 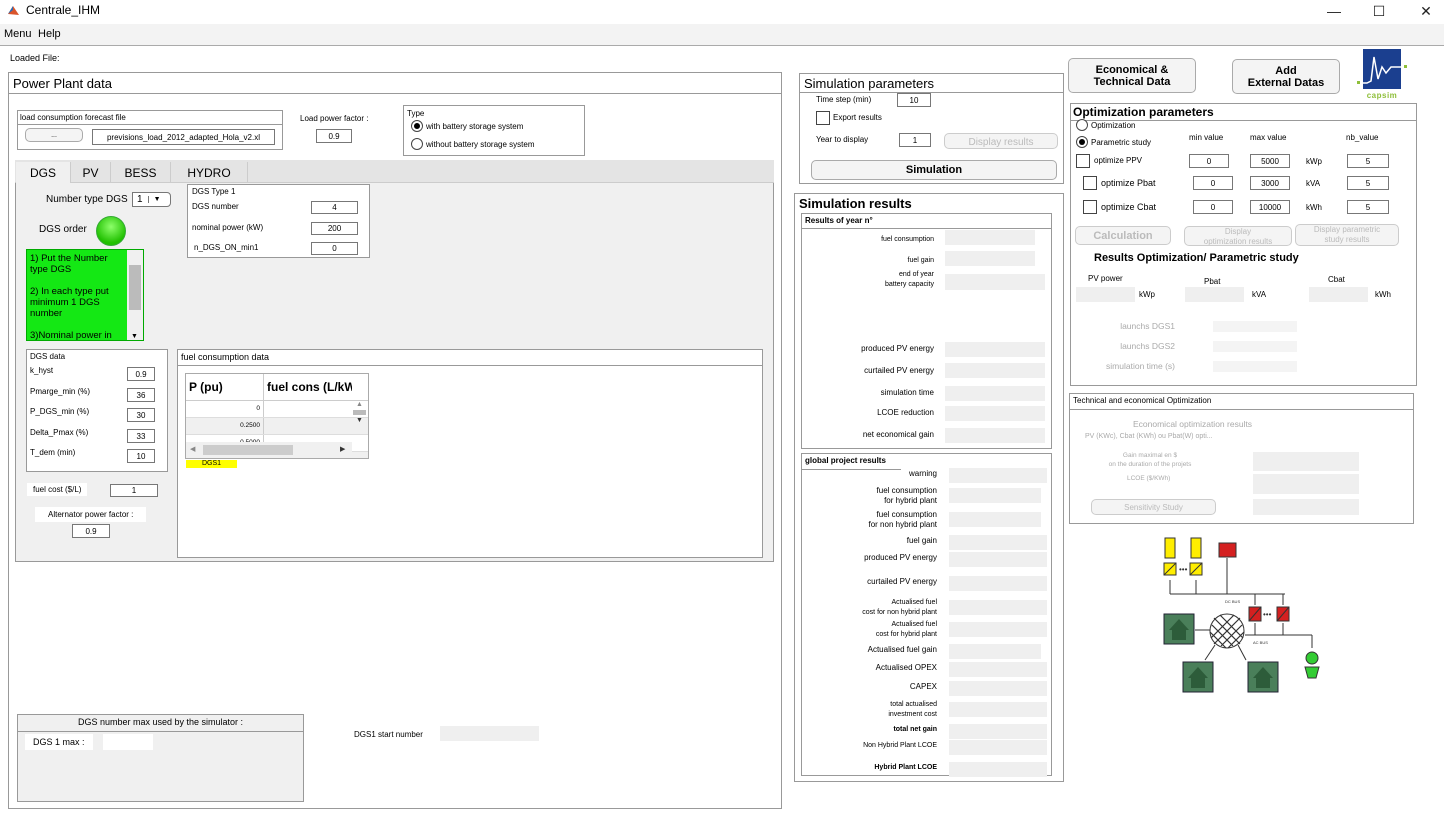 What do you see at coordinates (915, 140) in the screenshot?
I see `year-field: 1` at bounding box center [915, 140].